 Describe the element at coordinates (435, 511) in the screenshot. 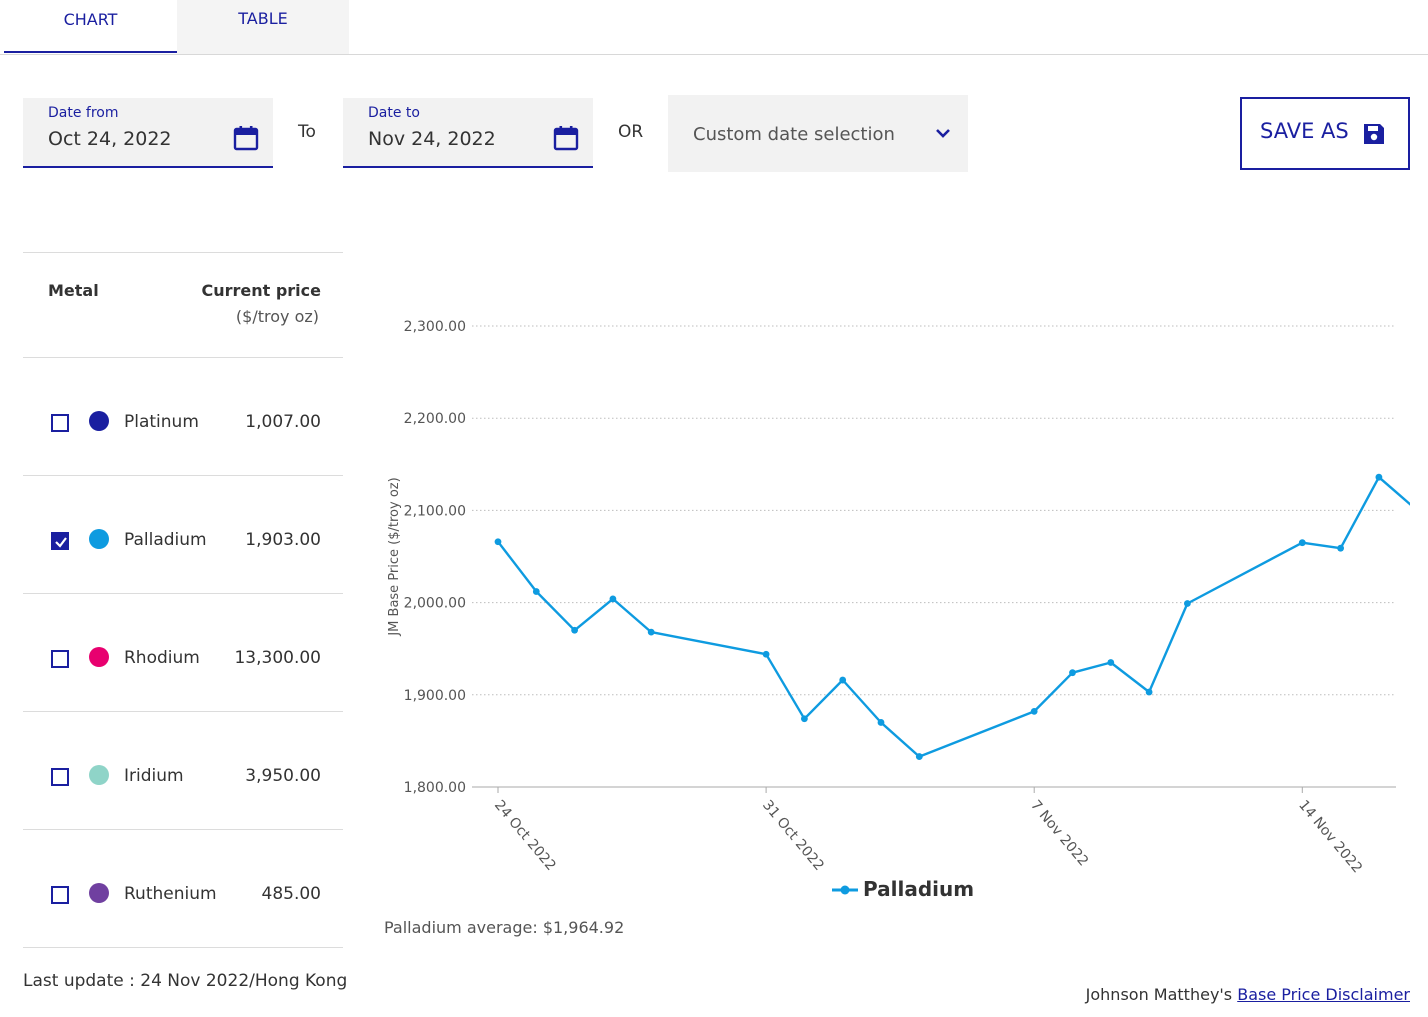

I see `y-tick-label: 2,100.00` at that location.